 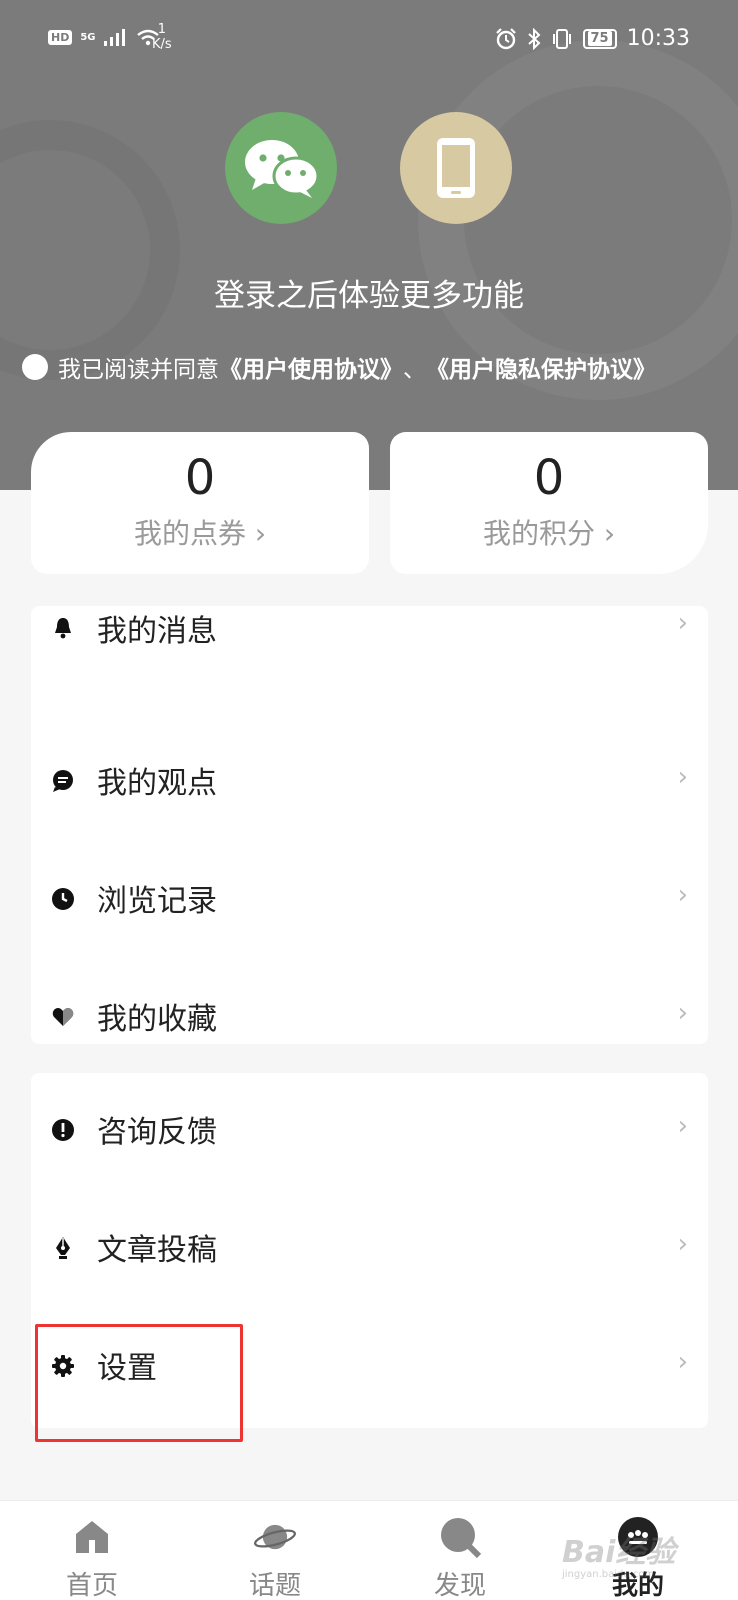 What do you see at coordinates (541, 367) in the screenshot?
I see `privacy-link: 《用户隐私保护协议》` at bounding box center [541, 367].